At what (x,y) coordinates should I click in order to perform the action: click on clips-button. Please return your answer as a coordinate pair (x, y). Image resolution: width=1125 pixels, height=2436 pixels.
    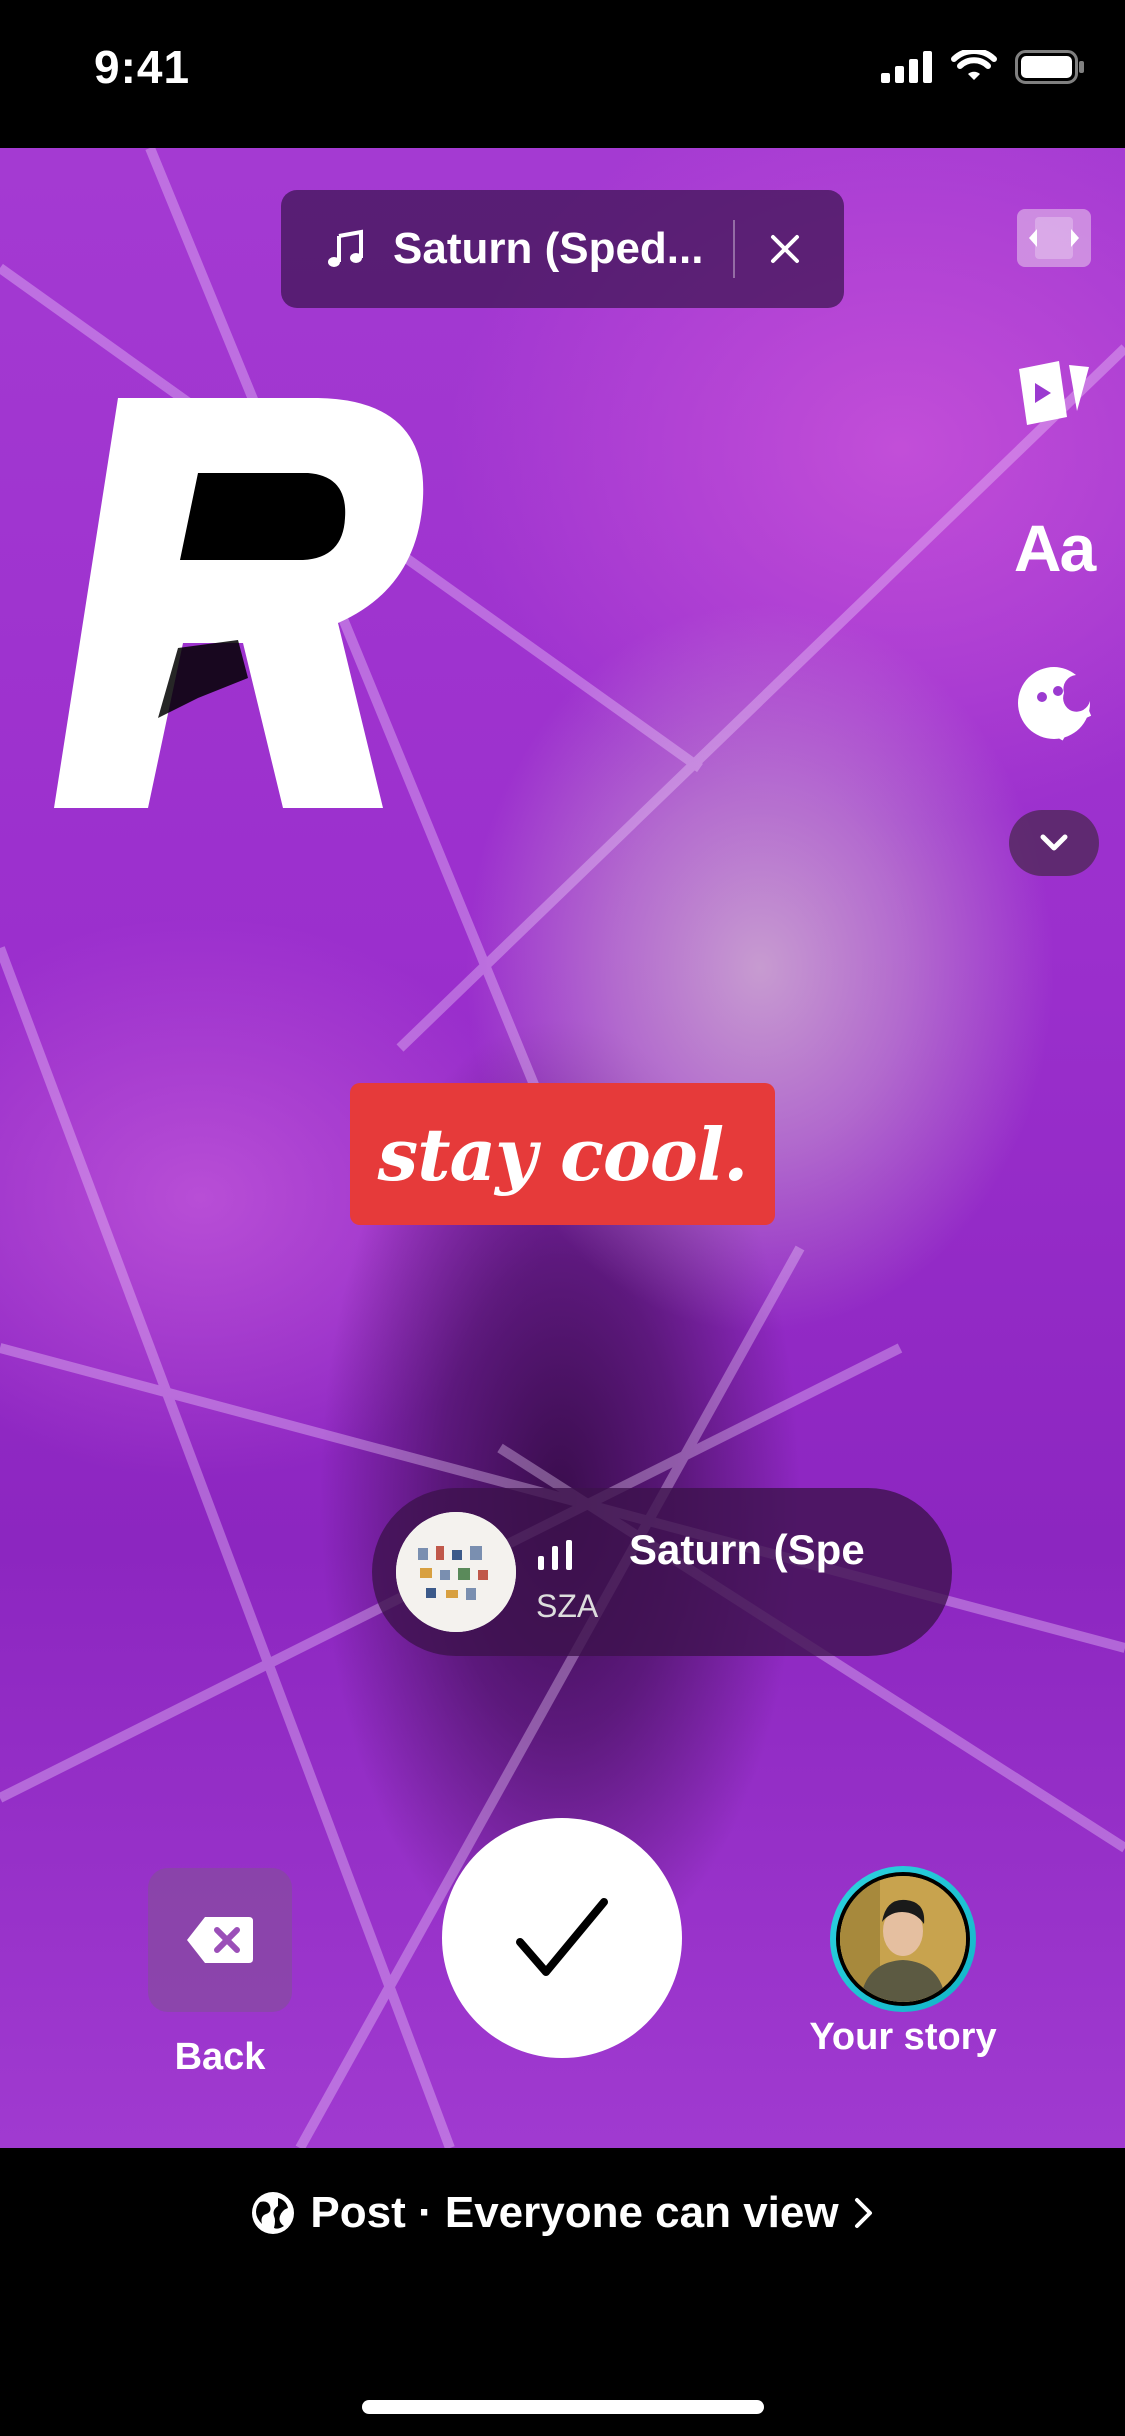
    Looking at the image, I should click on (1054, 393).